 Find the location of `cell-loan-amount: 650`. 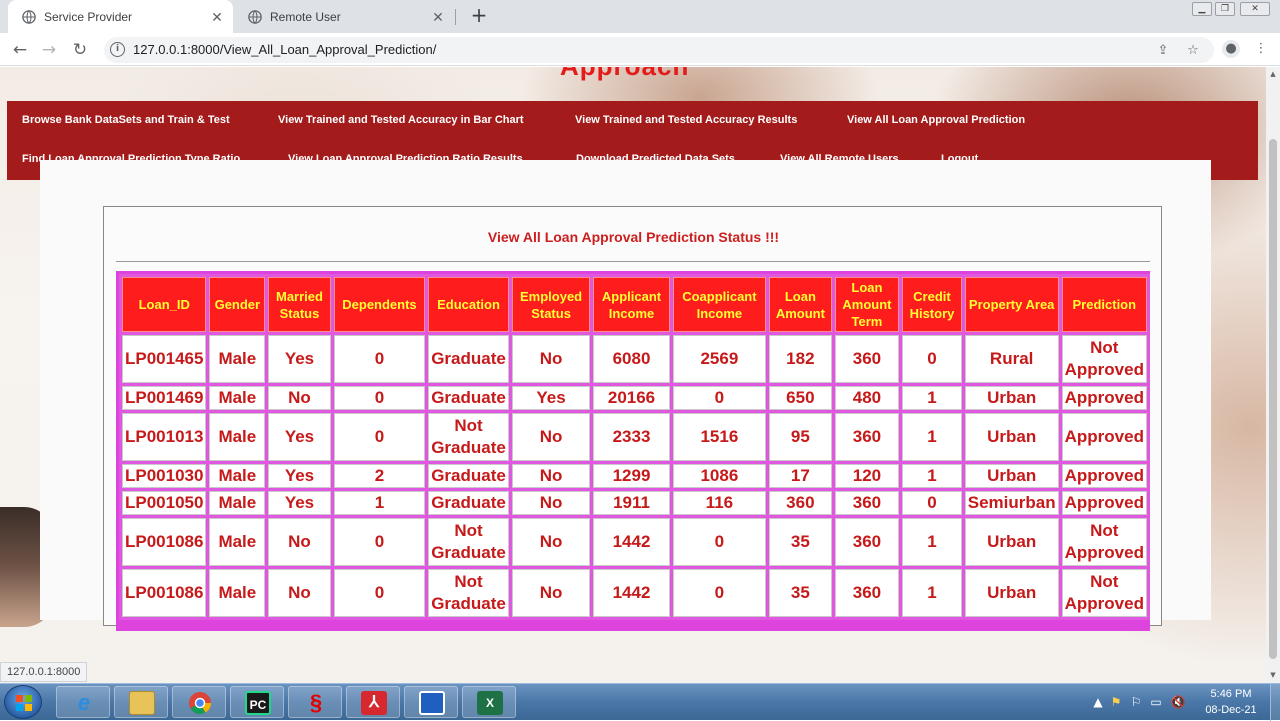

cell-loan-amount: 650 is located at coordinates (800, 398).